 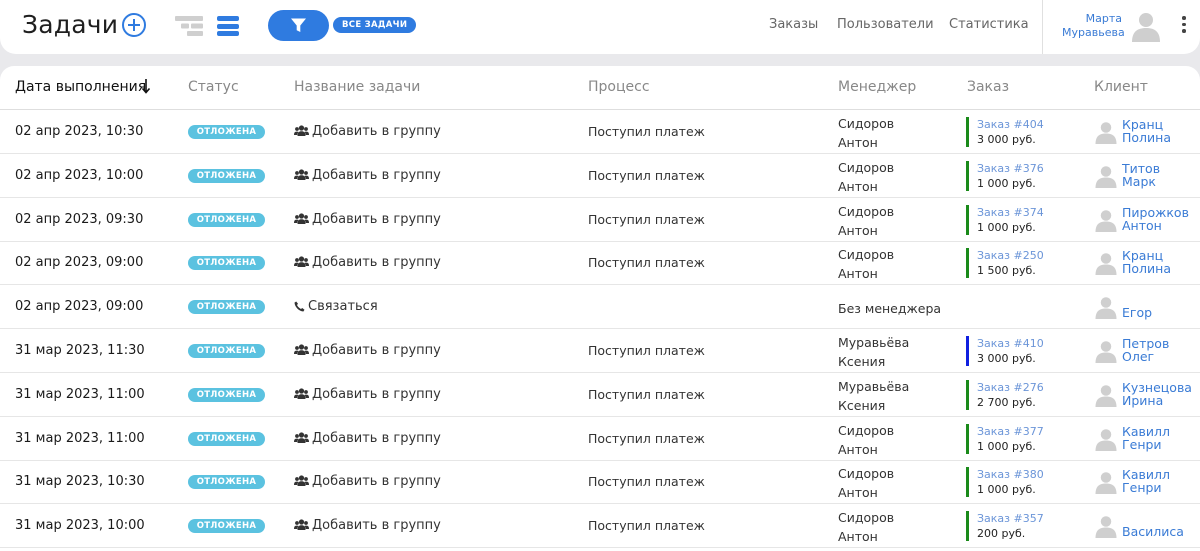 What do you see at coordinates (1010, 518) in the screenshot?
I see `order-link: Заказ #357` at bounding box center [1010, 518].